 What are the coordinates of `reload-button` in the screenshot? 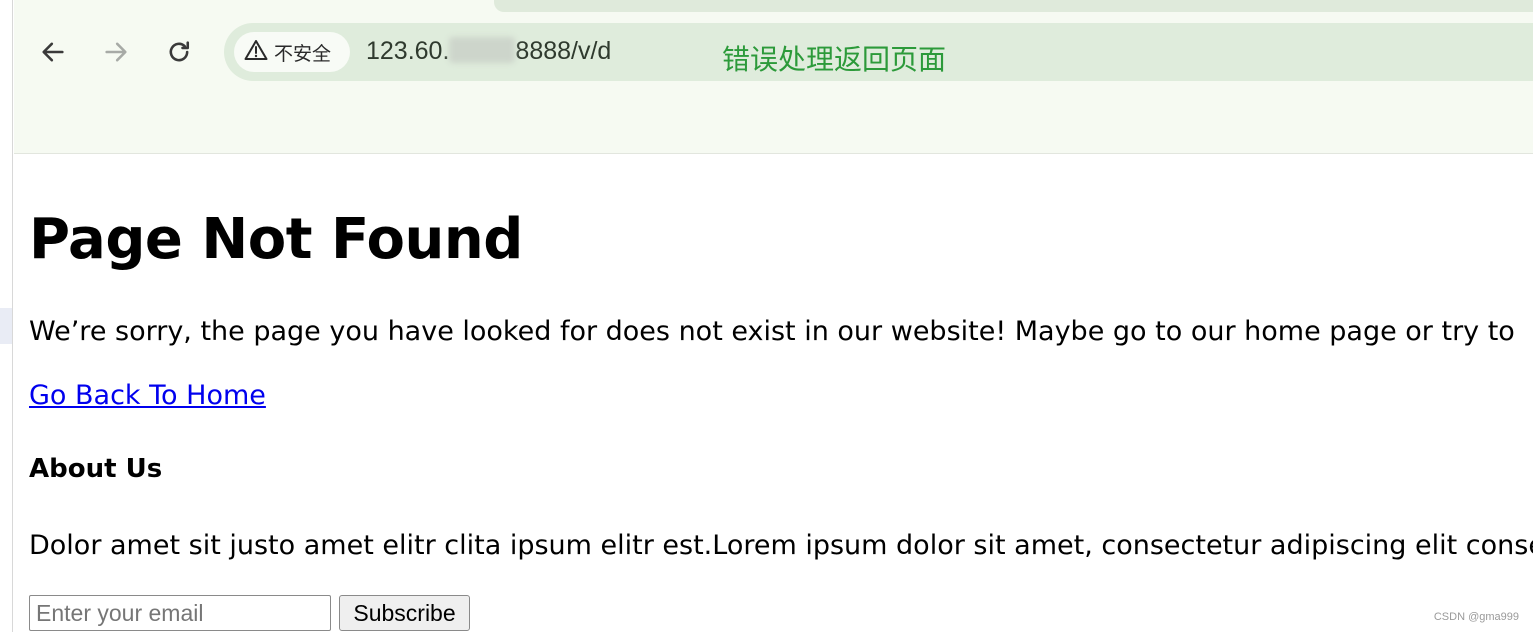 It's located at (179, 52).